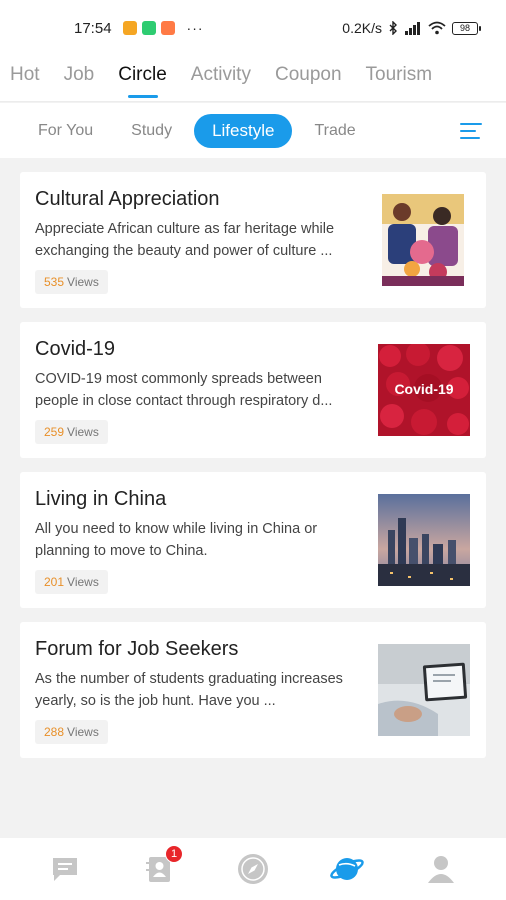  I want to click on category-menu-icon, so click(471, 132).